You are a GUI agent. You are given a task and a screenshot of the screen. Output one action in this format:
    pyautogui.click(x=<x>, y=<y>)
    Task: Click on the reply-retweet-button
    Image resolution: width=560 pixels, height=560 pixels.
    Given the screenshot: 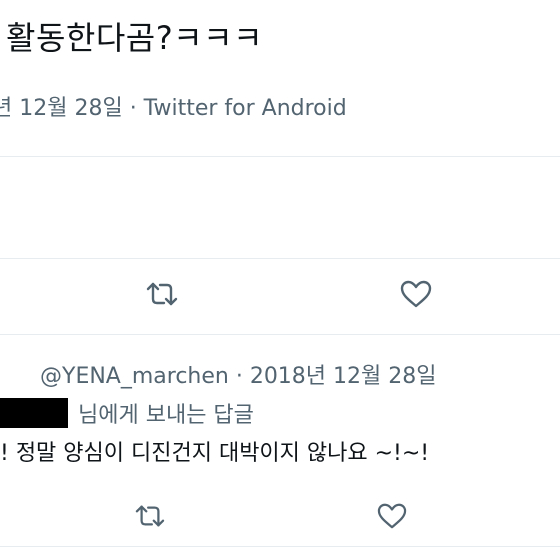 What is the action you would take?
    pyautogui.click(x=150, y=516)
    